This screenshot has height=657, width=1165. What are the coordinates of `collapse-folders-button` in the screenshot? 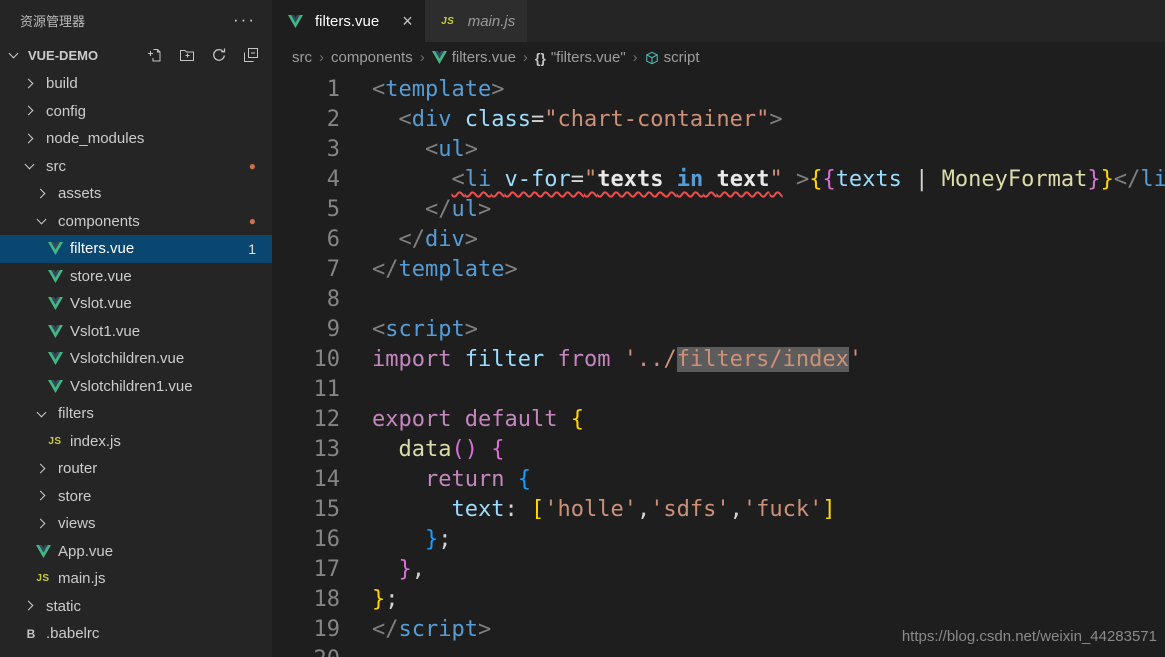 It's located at (251, 55).